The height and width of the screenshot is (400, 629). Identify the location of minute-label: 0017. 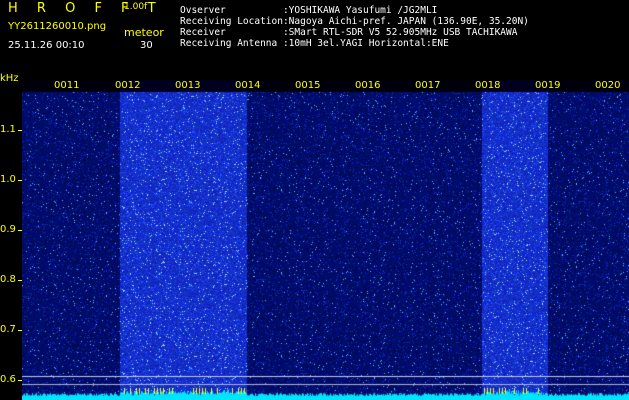
(428, 85).